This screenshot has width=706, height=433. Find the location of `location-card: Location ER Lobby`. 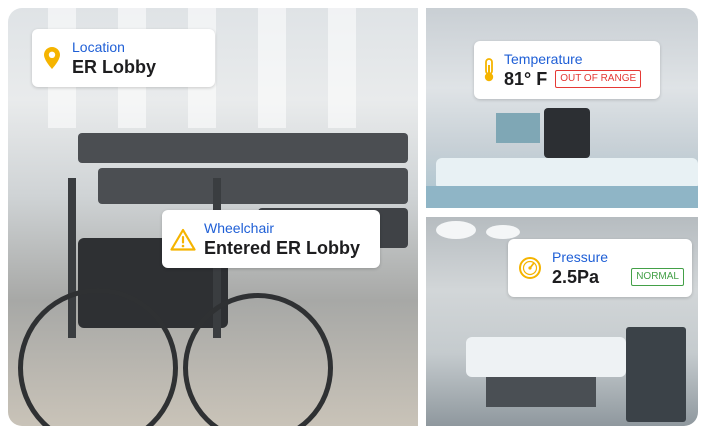

location-card: Location ER Lobby is located at coordinates (123, 58).